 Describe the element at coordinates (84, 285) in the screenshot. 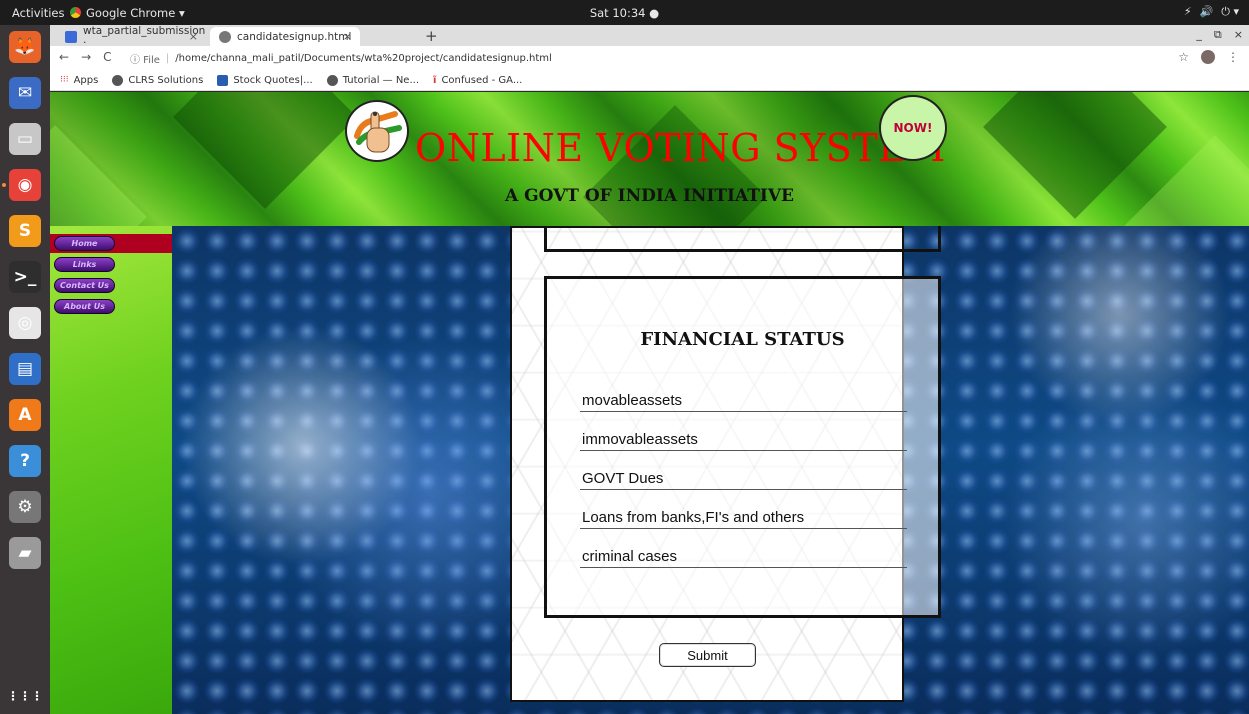

I see `nav-contact-us: Contact Us` at that location.